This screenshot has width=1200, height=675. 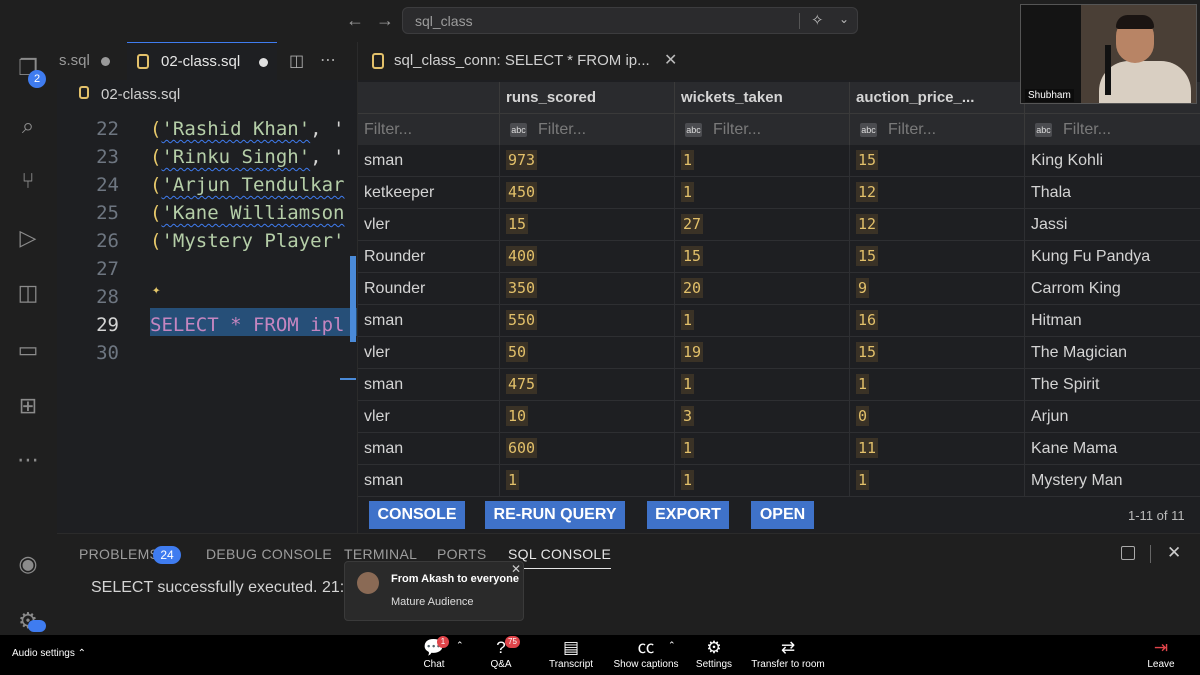 I want to click on chevron-down-icon: ⌄, so click(x=844, y=19).